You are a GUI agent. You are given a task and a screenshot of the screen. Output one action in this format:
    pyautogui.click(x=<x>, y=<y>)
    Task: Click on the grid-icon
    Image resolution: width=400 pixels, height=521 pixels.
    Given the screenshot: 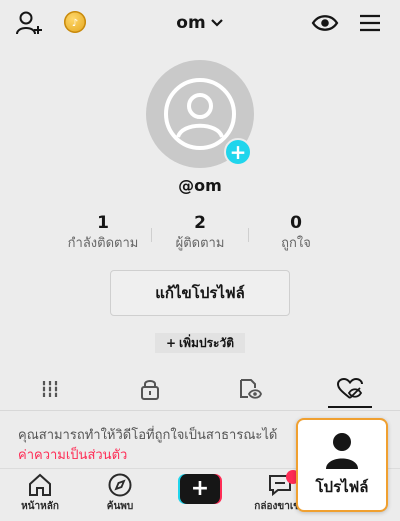 What is the action you would take?
    pyautogui.click(x=50, y=389)
    